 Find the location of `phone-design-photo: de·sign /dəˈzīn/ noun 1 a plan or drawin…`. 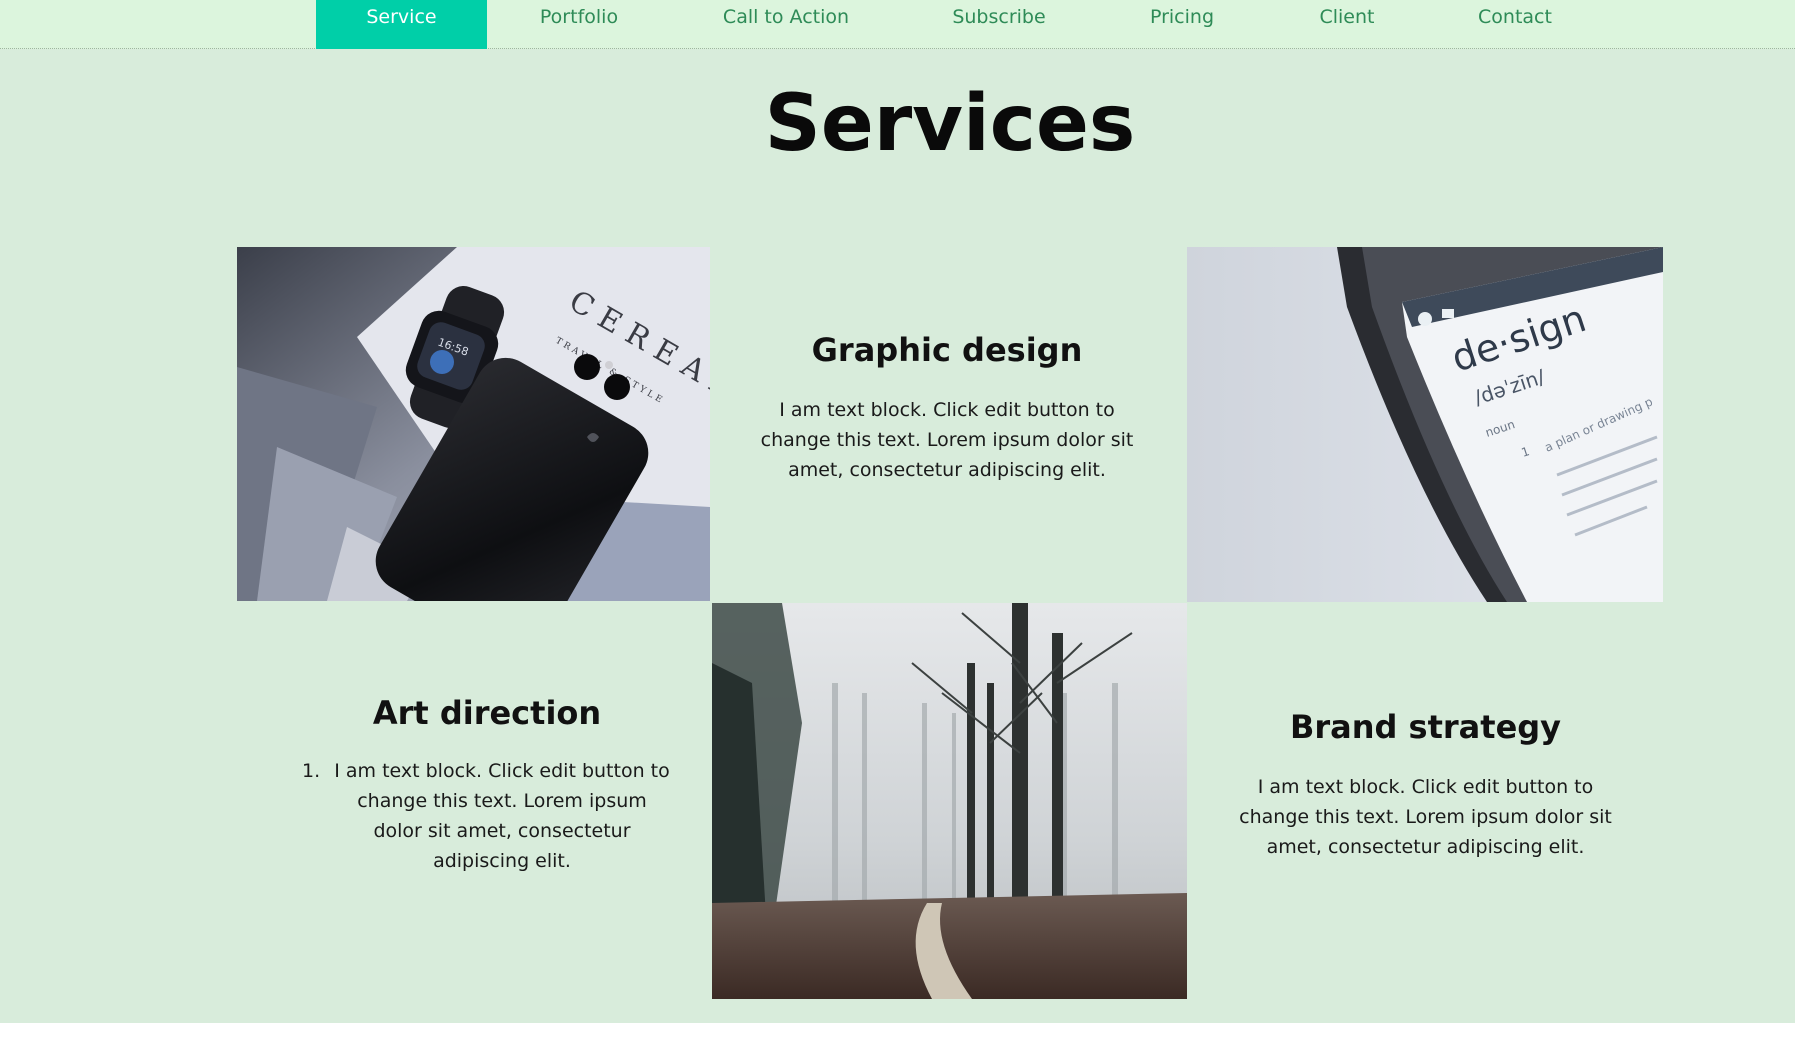

phone-design-photo: de·sign /dəˈzīn/ noun 1 a plan or drawin… is located at coordinates (1425, 424).